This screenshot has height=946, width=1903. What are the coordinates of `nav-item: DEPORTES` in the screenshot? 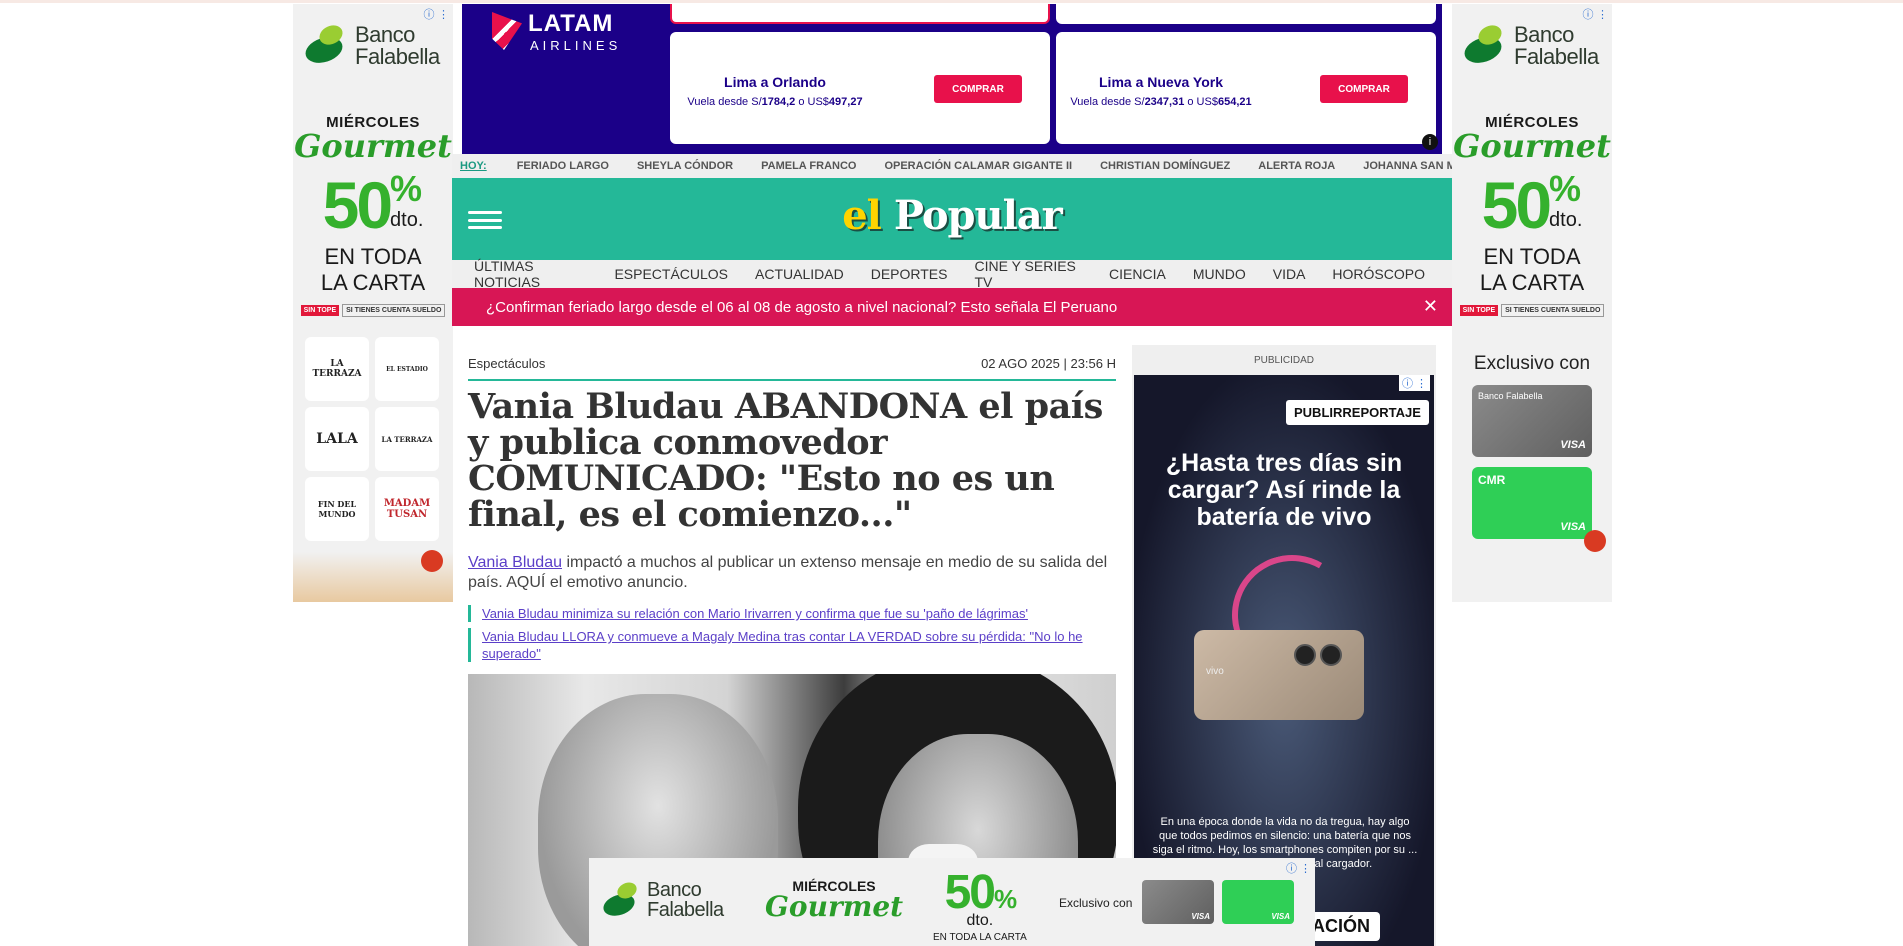 It's located at (909, 274).